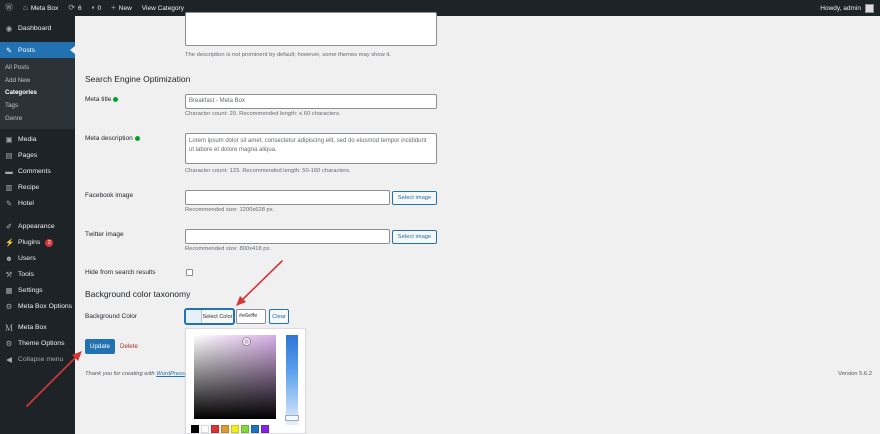 The width and height of the screenshot is (880, 434). What do you see at coordinates (125, 8) in the screenshot?
I see `new-label: New` at bounding box center [125, 8].